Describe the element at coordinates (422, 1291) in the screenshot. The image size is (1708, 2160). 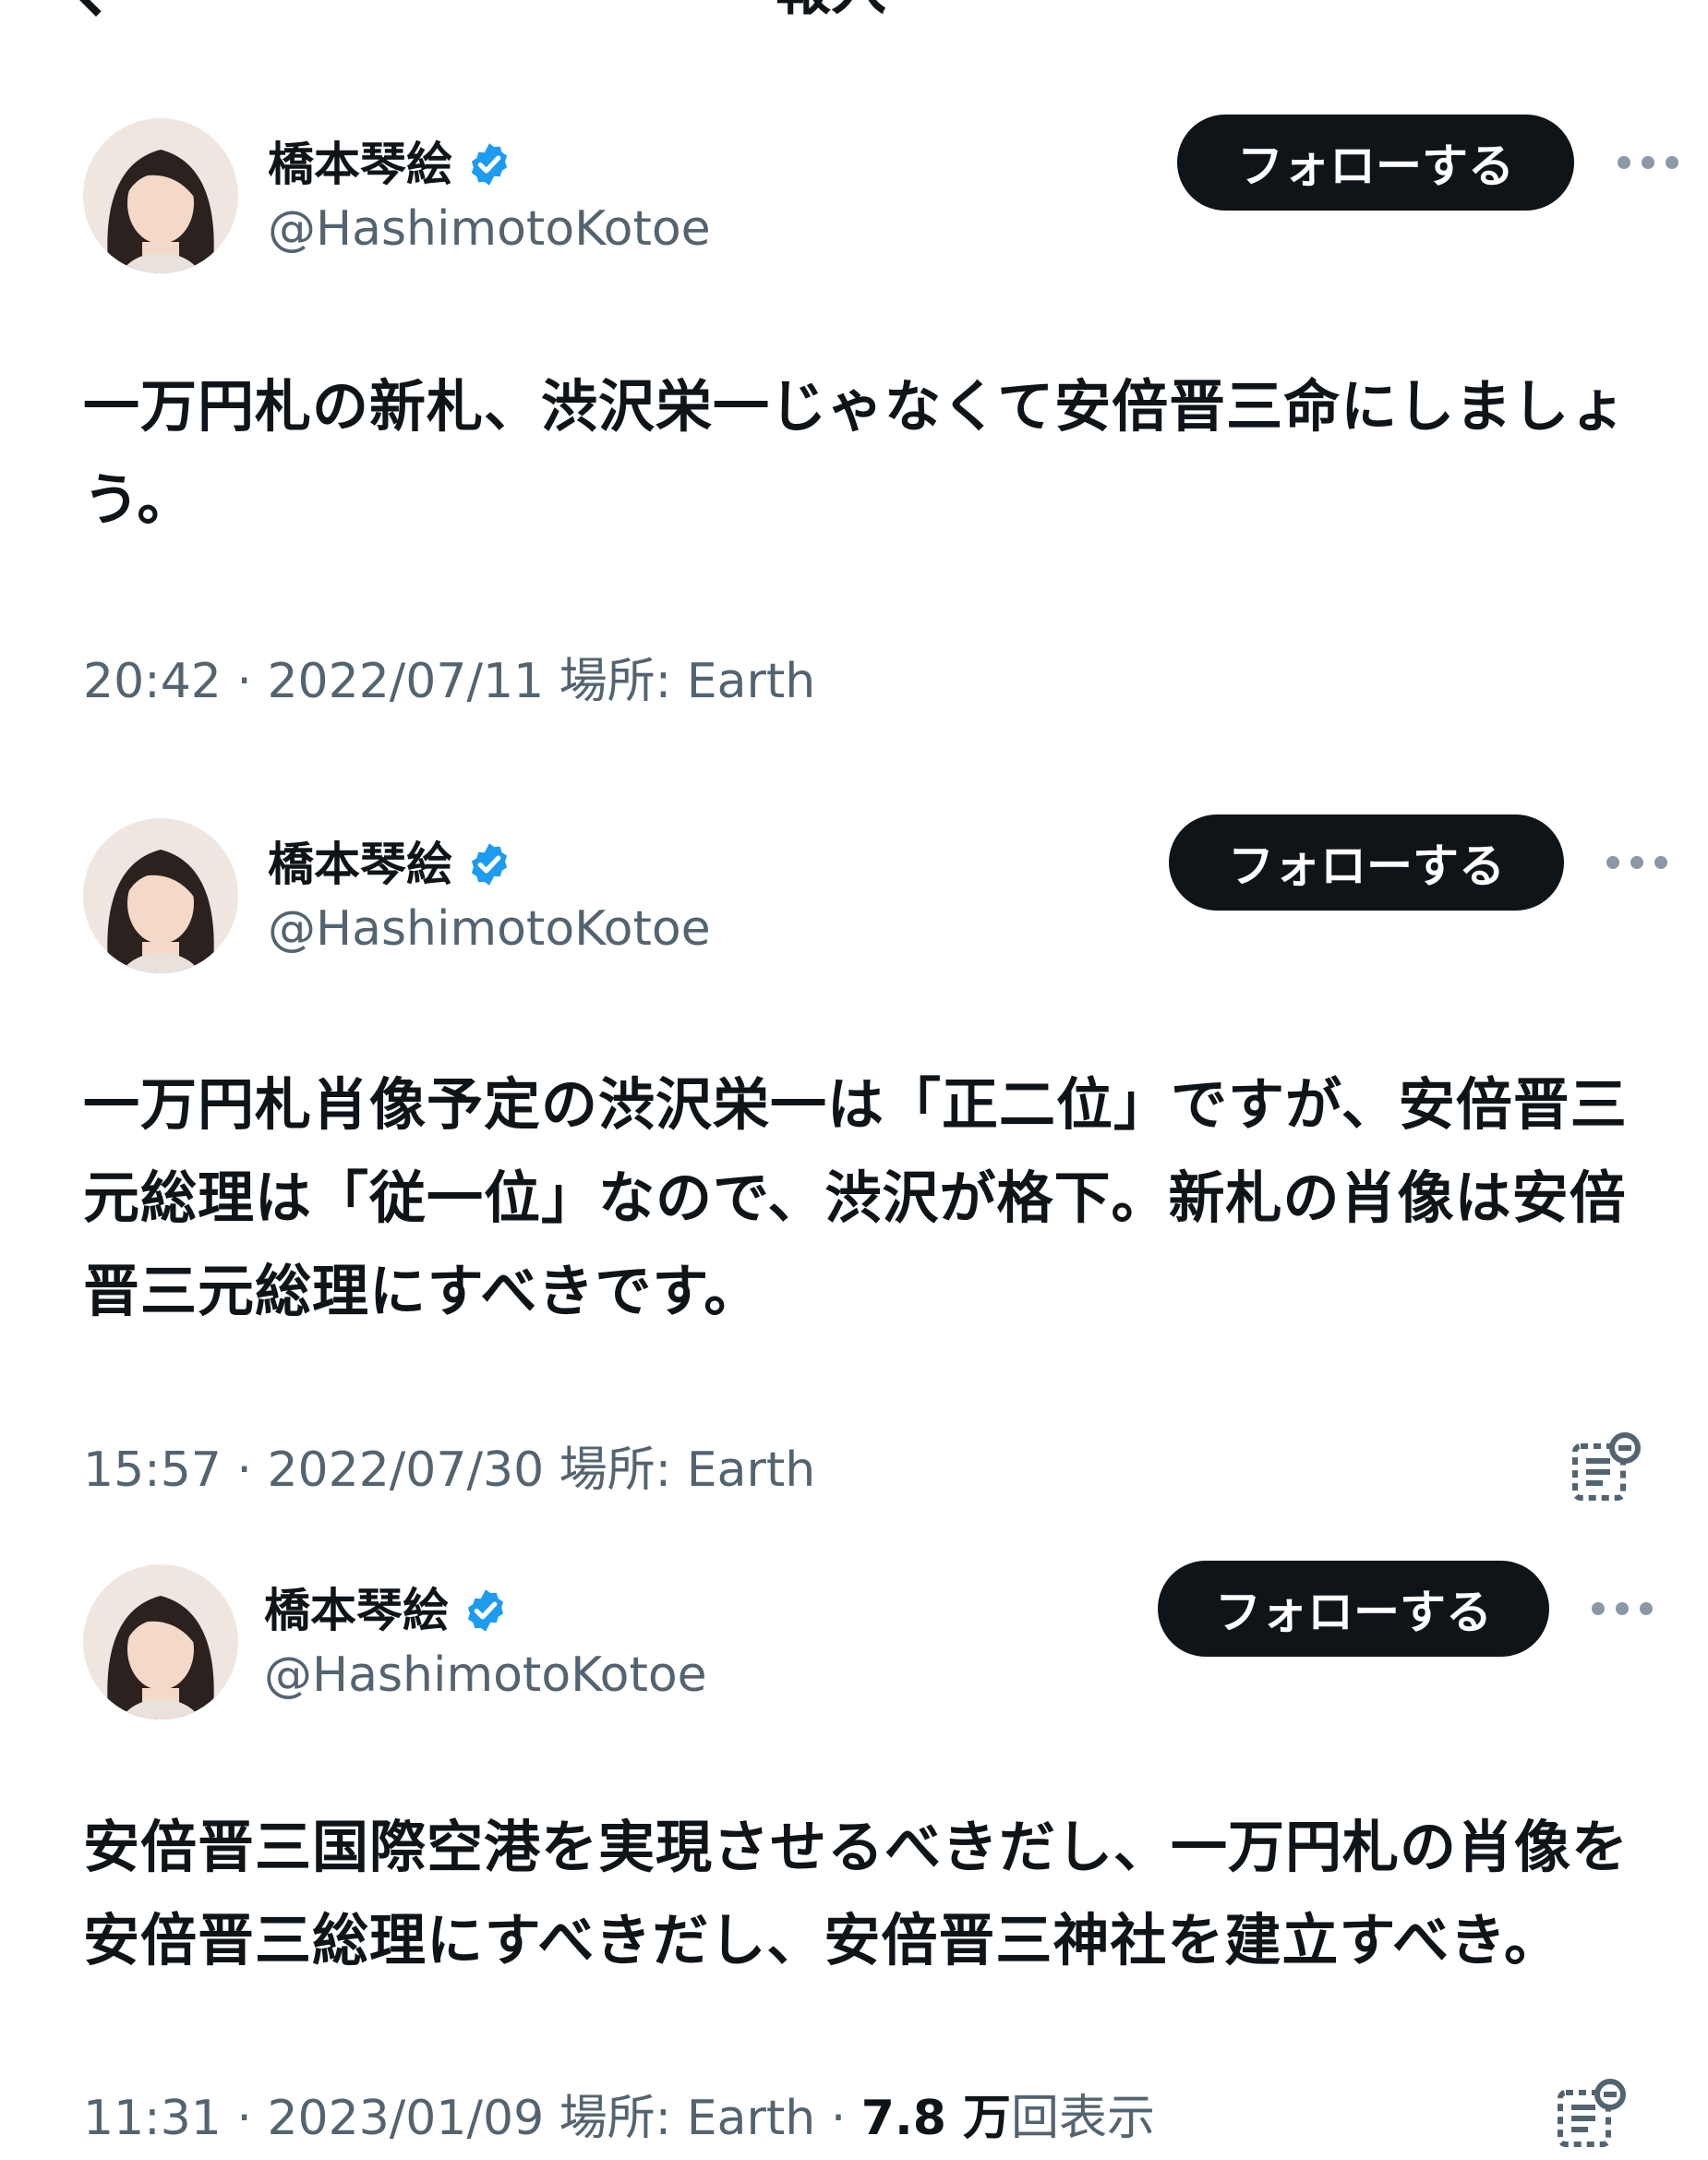
I see `tweet-text-line: 晋三元総理にすべきです。` at that location.